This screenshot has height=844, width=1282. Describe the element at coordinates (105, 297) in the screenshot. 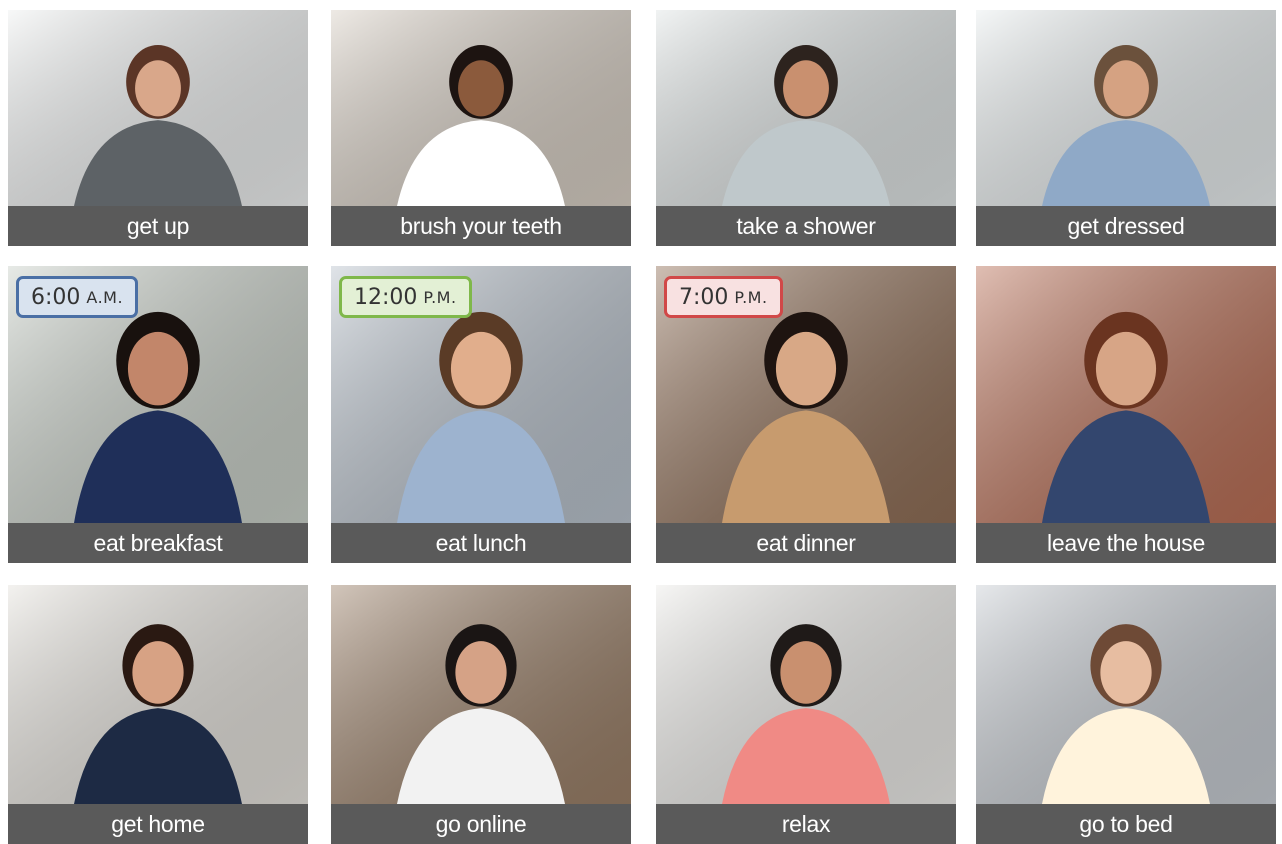

I see `time-period: A.M.` at that location.